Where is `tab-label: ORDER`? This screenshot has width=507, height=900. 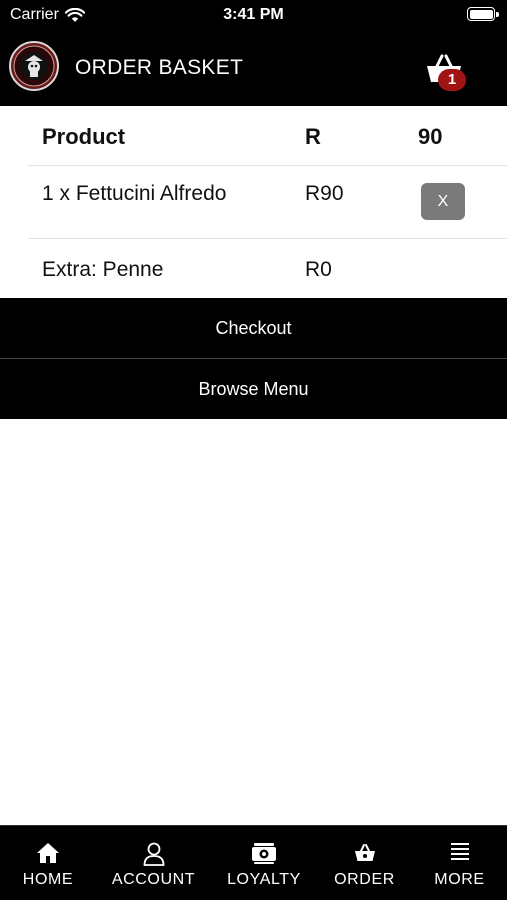 tab-label: ORDER is located at coordinates (364, 879).